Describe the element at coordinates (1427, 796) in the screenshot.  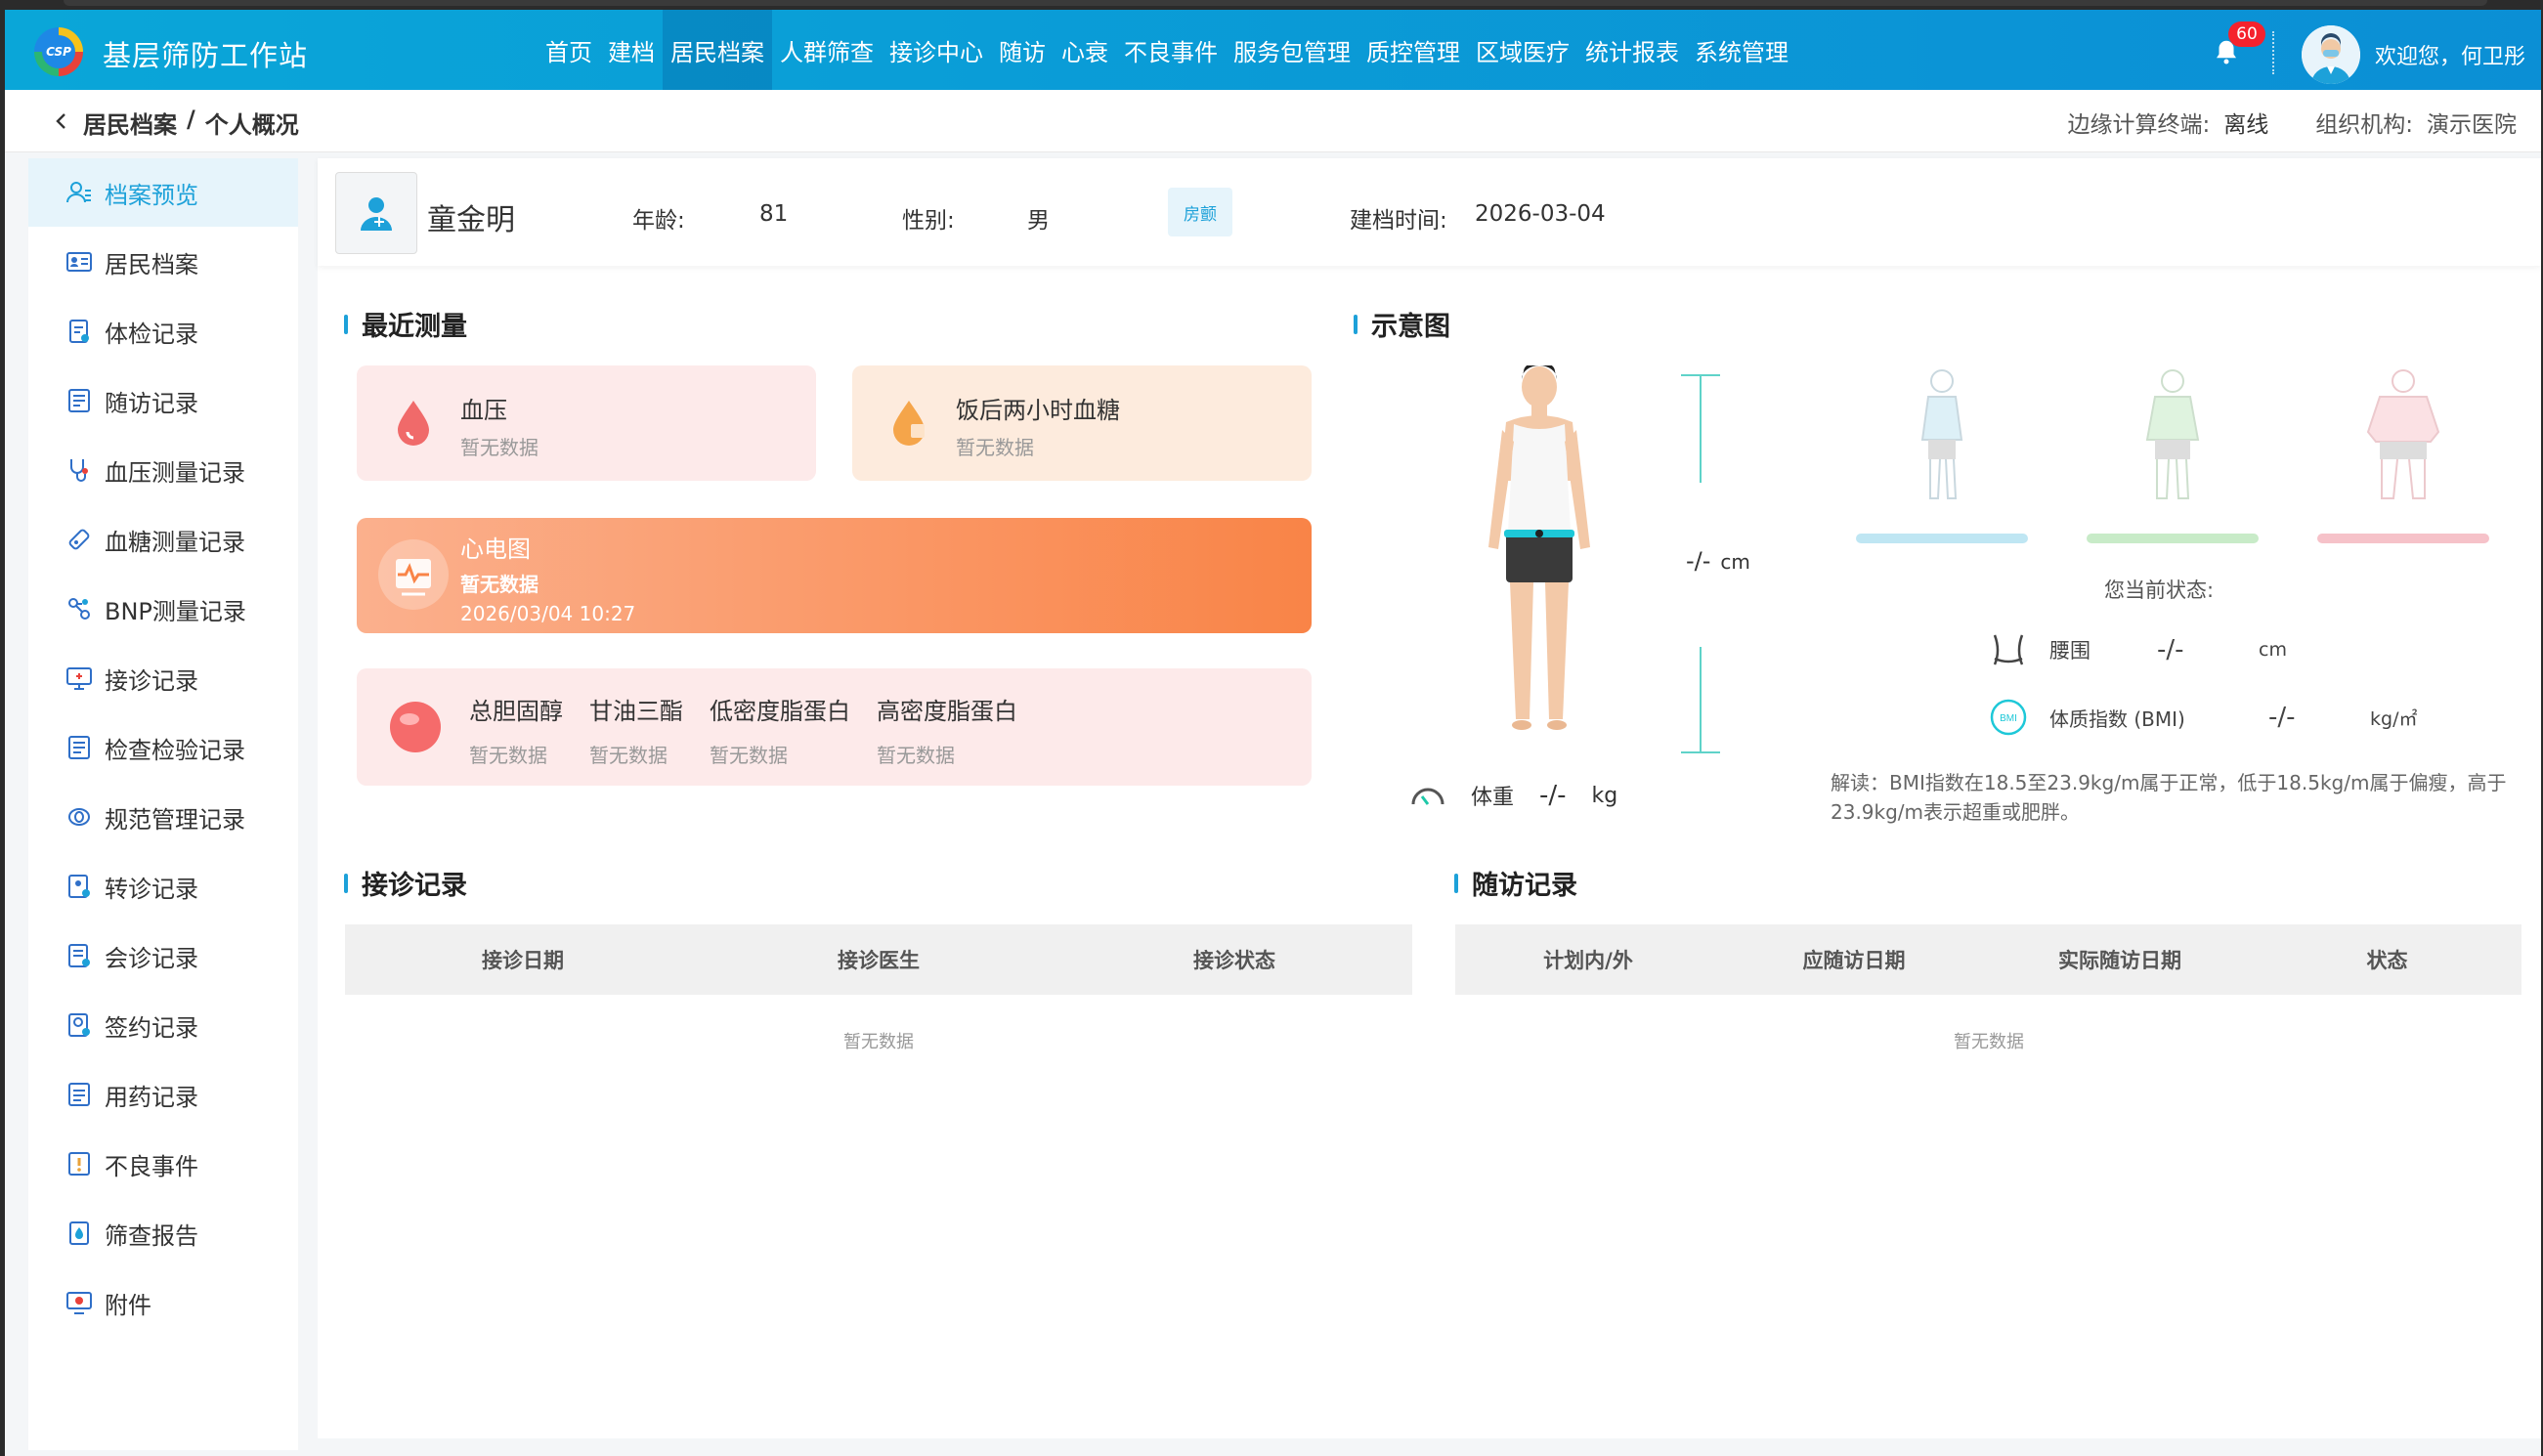
I see `scale-gauge-icon` at that location.